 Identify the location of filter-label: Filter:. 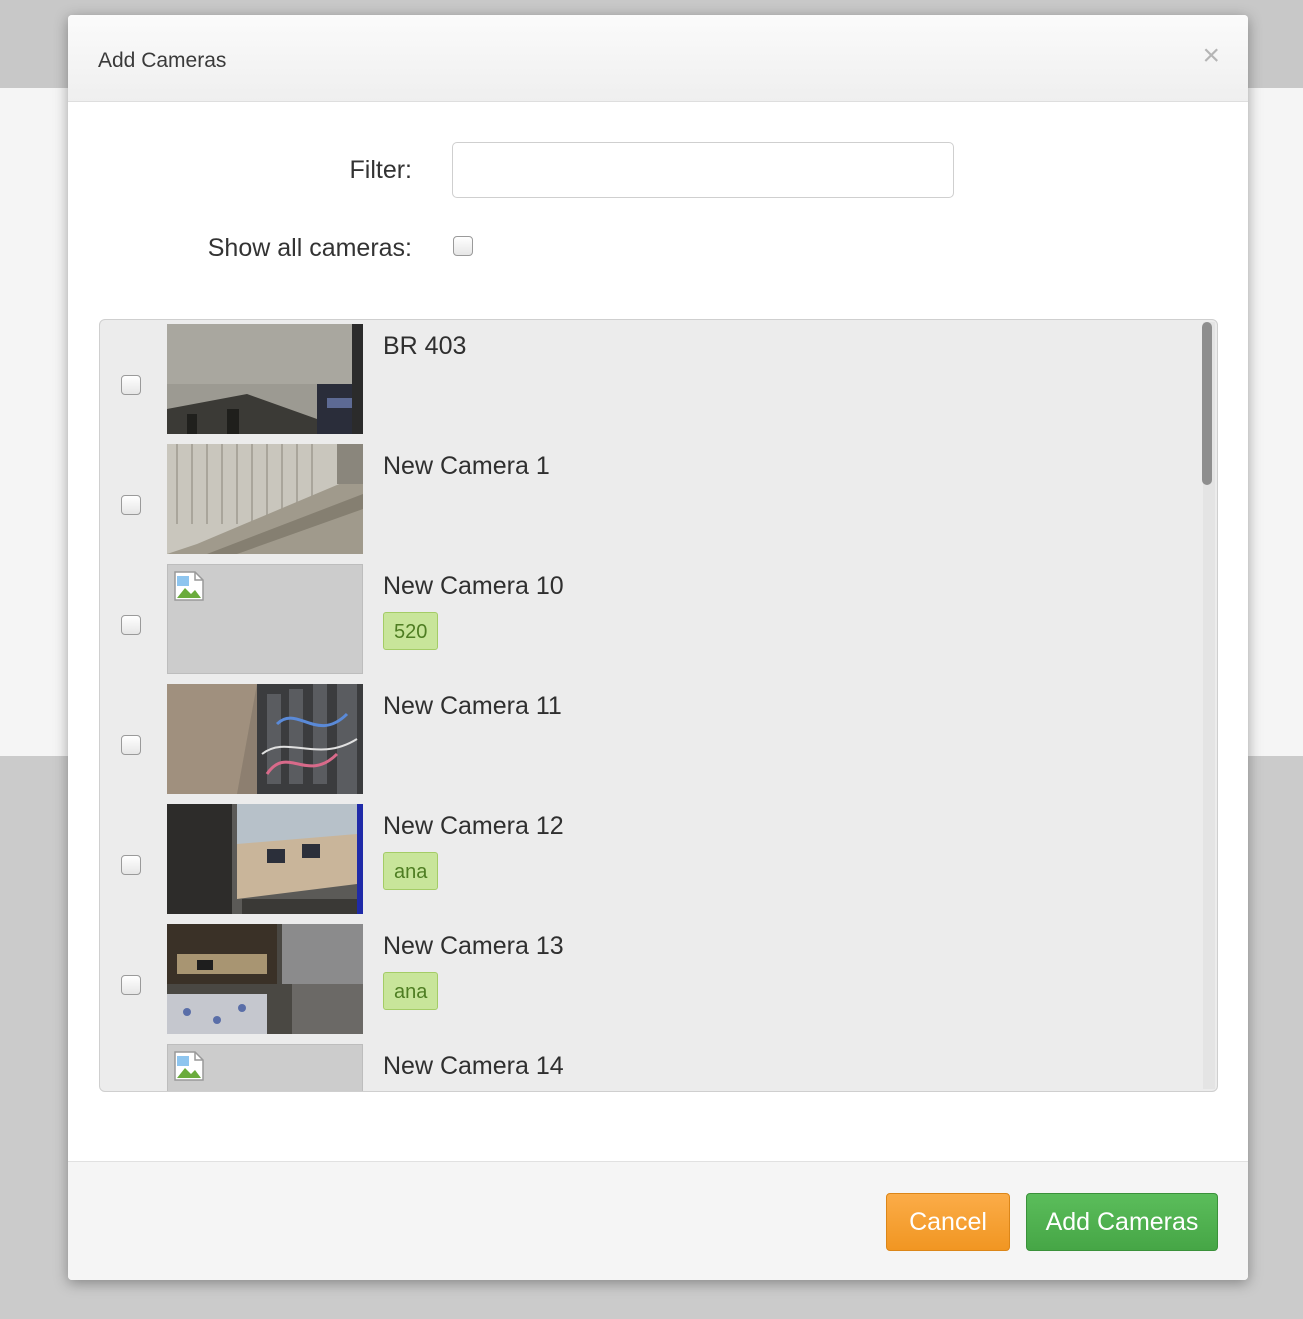
(381, 170).